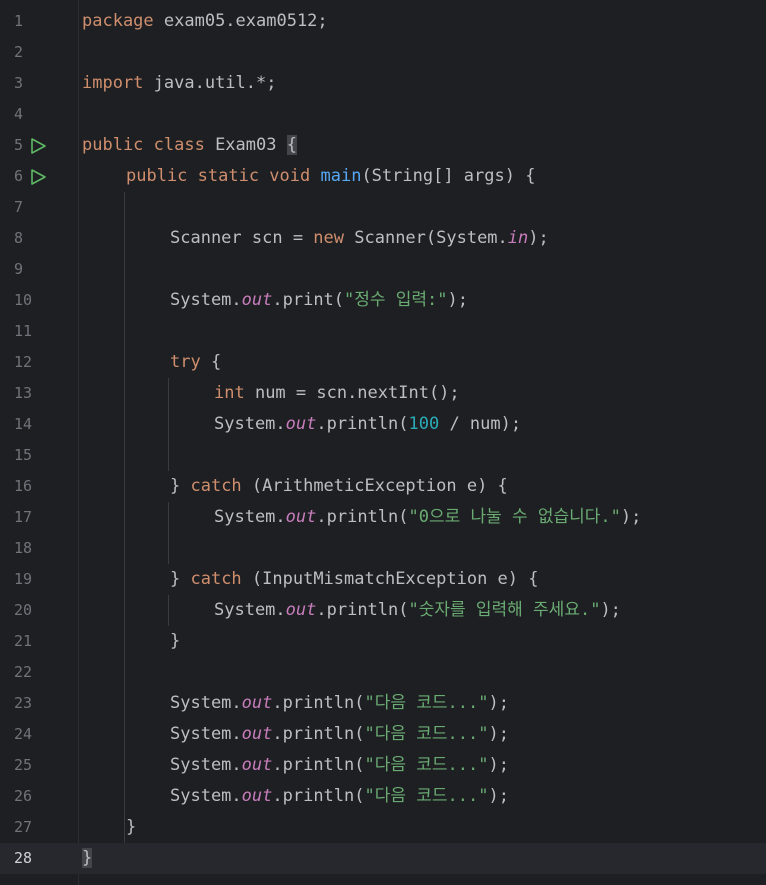  I want to click on line-number: 27, so click(23, 827).